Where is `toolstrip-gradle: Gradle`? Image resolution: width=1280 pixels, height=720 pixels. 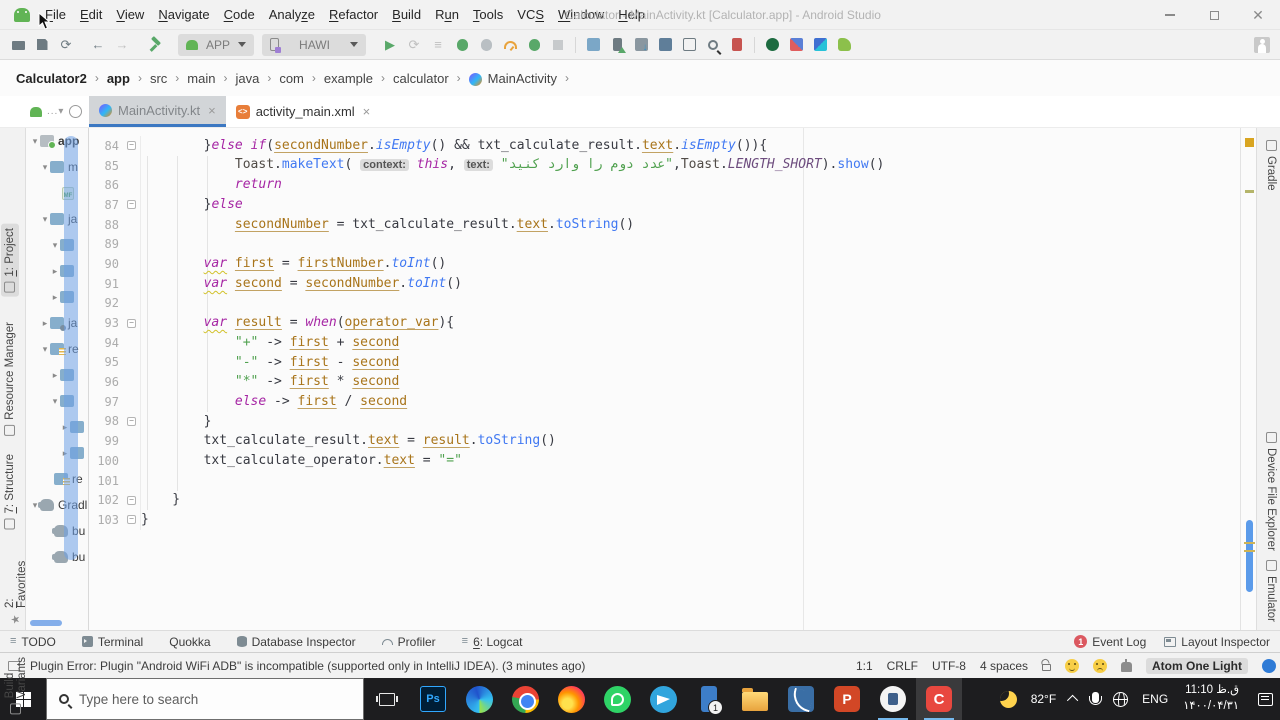
toolstrip-gradle: Gradle is located at coordinates (1271, 165).